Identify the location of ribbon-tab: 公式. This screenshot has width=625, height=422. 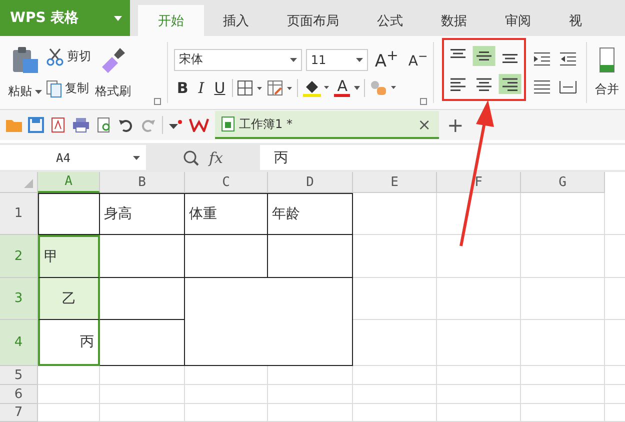
(390, 20).